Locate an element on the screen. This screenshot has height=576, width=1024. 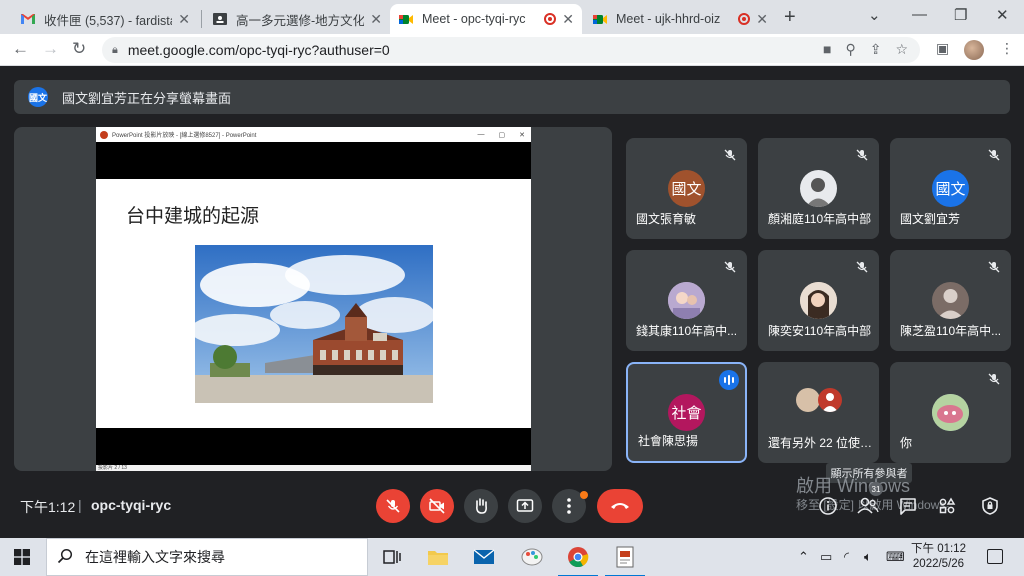
slide-title: 台中建城的起源 is located at coordinates (193, 216).